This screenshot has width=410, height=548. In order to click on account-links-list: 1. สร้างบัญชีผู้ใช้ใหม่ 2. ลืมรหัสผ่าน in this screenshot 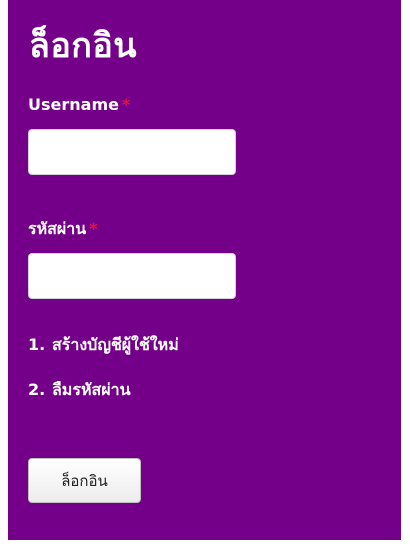, I will do `click(103, 380)`.